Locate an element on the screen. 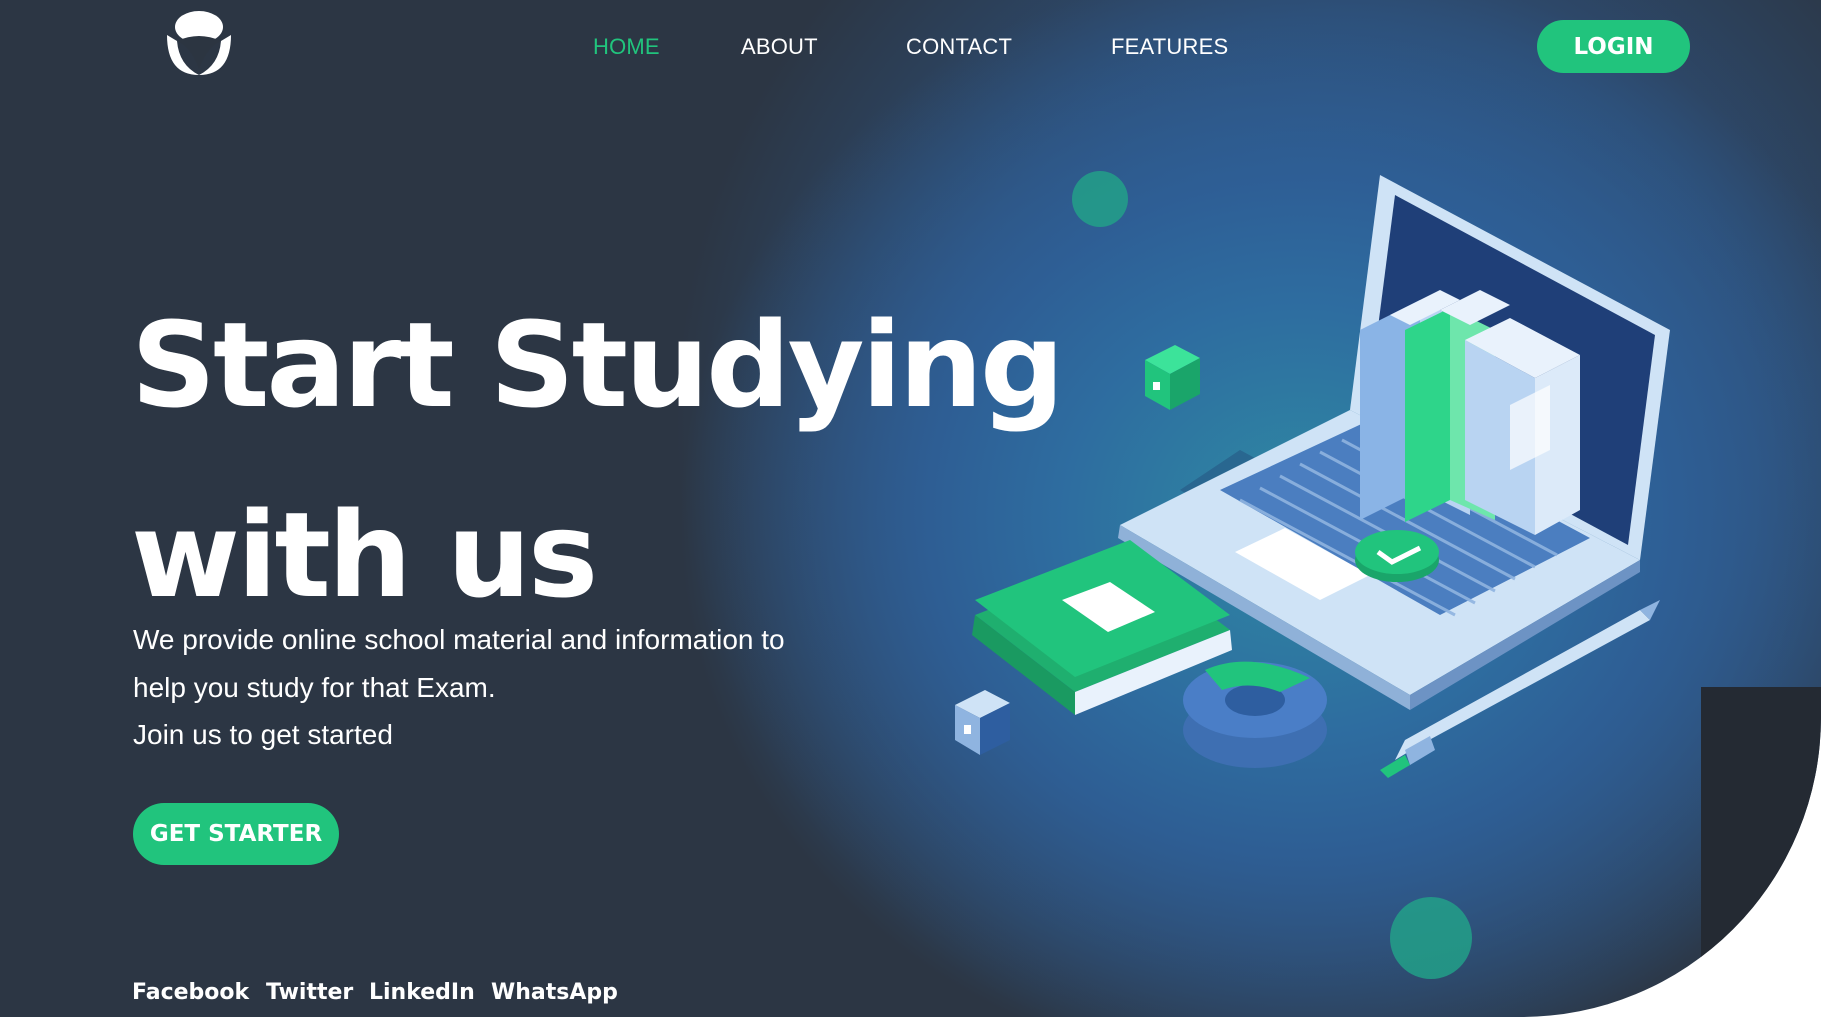  login-button: LOGIN is located at coordinates (1613, 46).